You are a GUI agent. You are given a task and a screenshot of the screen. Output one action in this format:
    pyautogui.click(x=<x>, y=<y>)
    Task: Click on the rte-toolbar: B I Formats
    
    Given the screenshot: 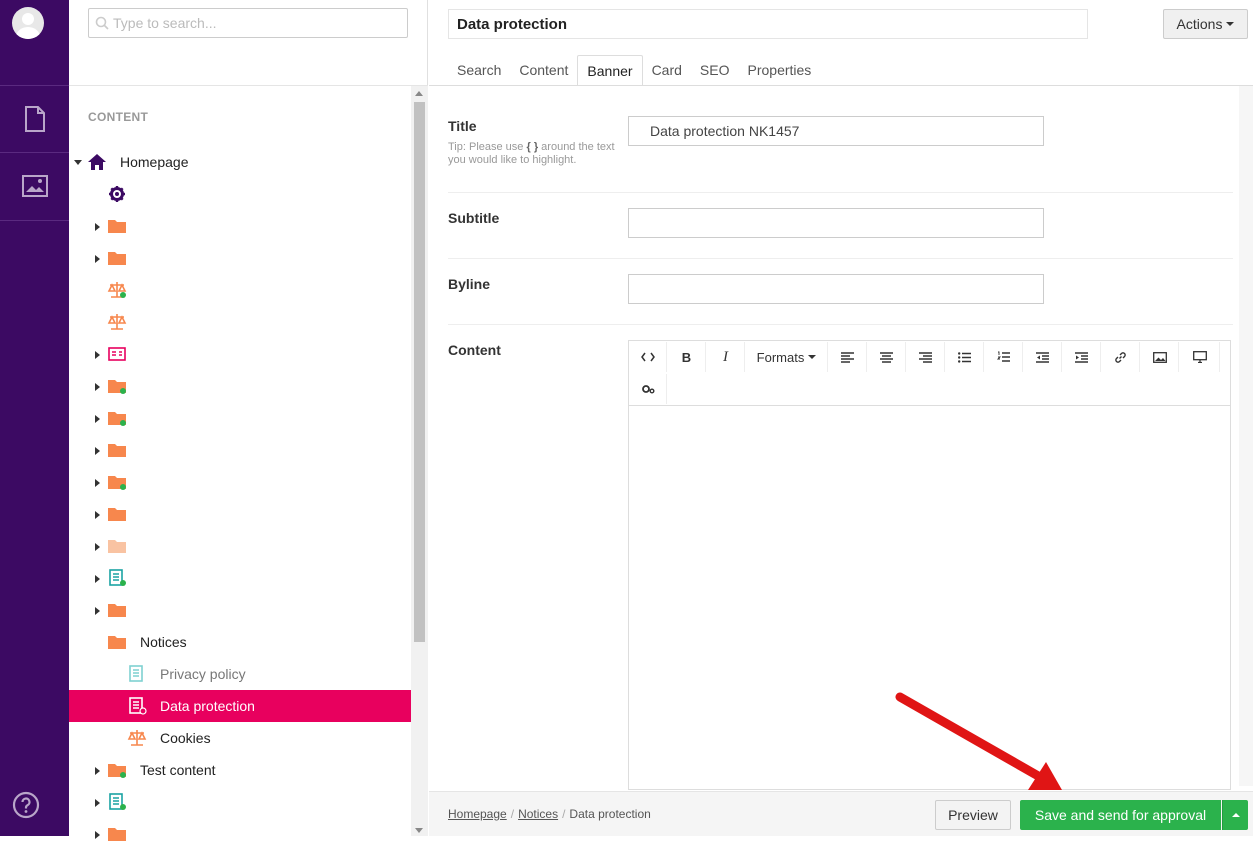 What is the action you would take?
    pyautogui.click(x=929, y=373)
    